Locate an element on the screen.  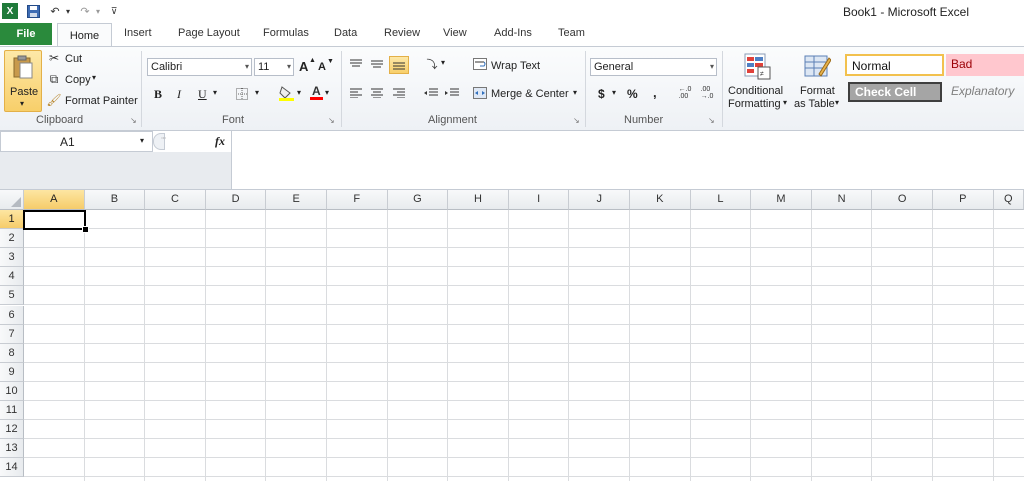
copy-dropdown-icon: ▾ is located at coordinates (94, 77).